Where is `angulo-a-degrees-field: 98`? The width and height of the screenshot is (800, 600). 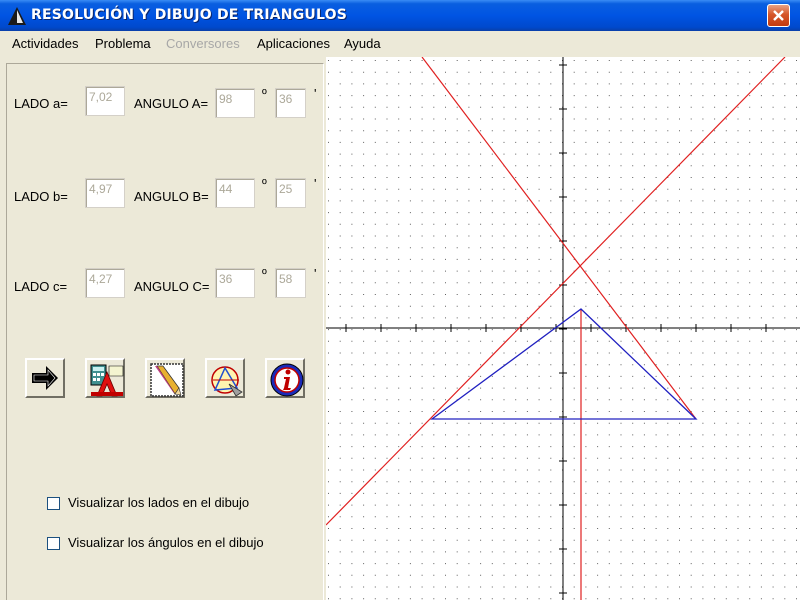
angulo-a-degrees-field: 98 is located at coordinates (235, 103).